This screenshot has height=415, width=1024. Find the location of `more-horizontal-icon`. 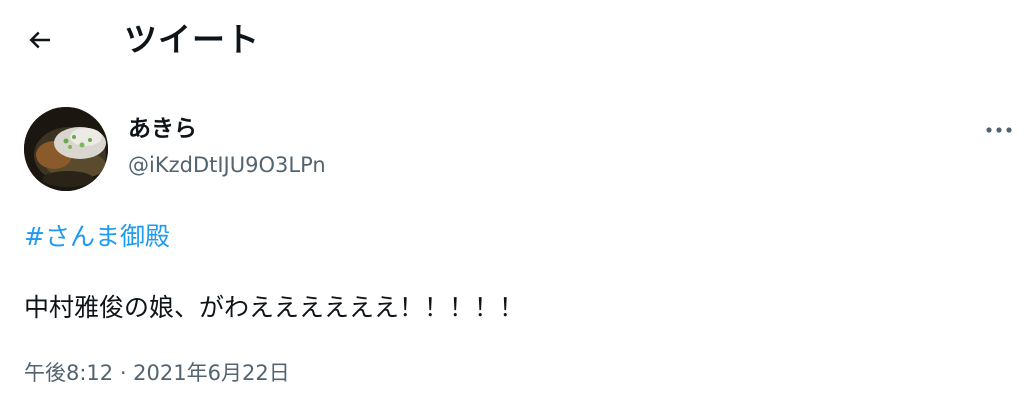

more-horizontal-icon is located at coordinates (999, 130).